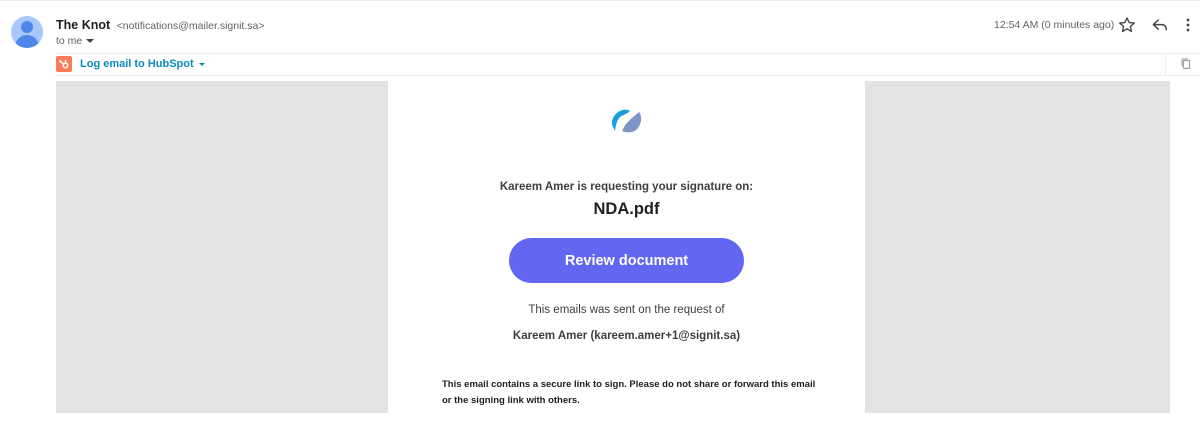 The image size is (1200, 422). Describe the element at coordinates (1188, 25) in the screenshot. I see `more-vertical-icon` at that location.